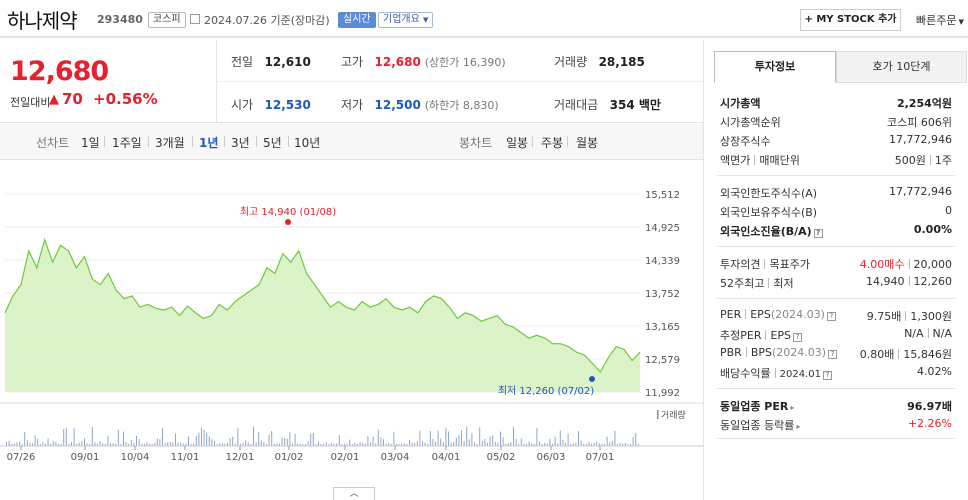 Image resolution: width=968 pixels, height=500 pixels. What do you see at coordinates (836, 160) in the screenshot?
I see `par-unit-row: 액면가 매매단위 500원 1주` at bounding box center [836, 160].